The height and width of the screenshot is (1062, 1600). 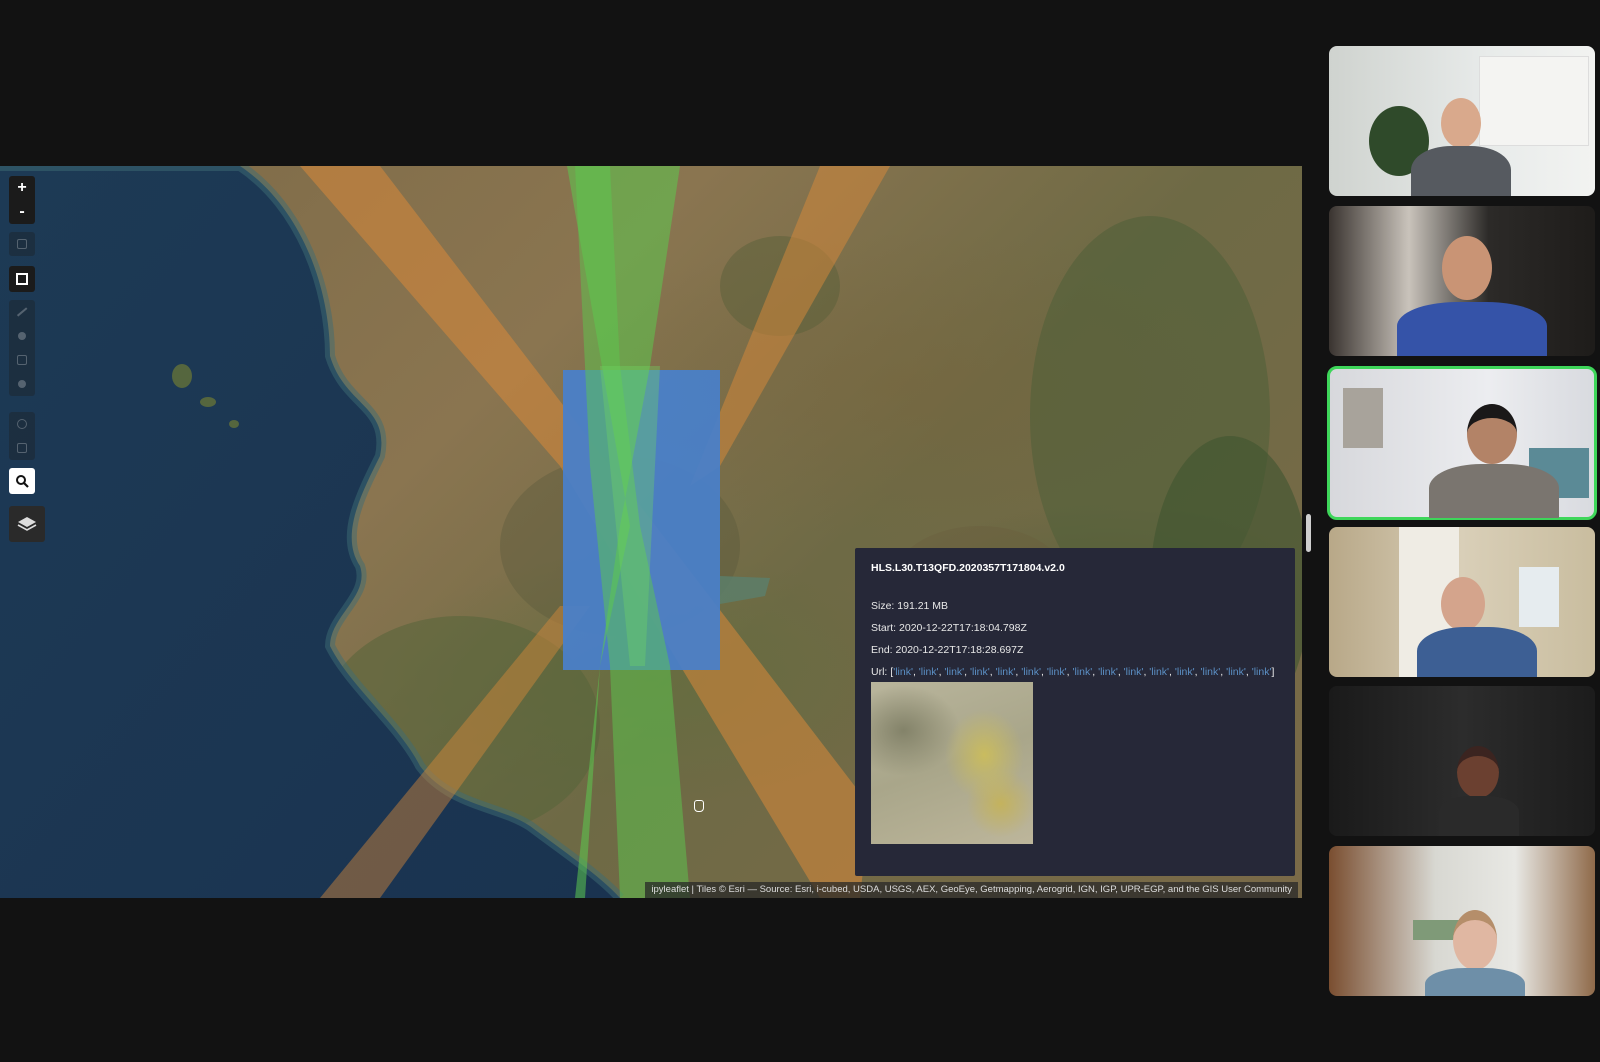 I want to click on zoom-control: + -, so click(x=22, y=200).